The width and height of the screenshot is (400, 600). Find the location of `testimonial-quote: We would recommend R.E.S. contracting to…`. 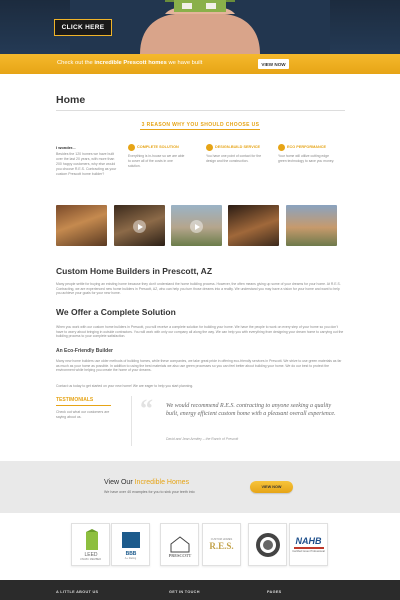

testimonial-quote: We would recommend R.E.S. contracting to… is located at coordinates (251, 410).